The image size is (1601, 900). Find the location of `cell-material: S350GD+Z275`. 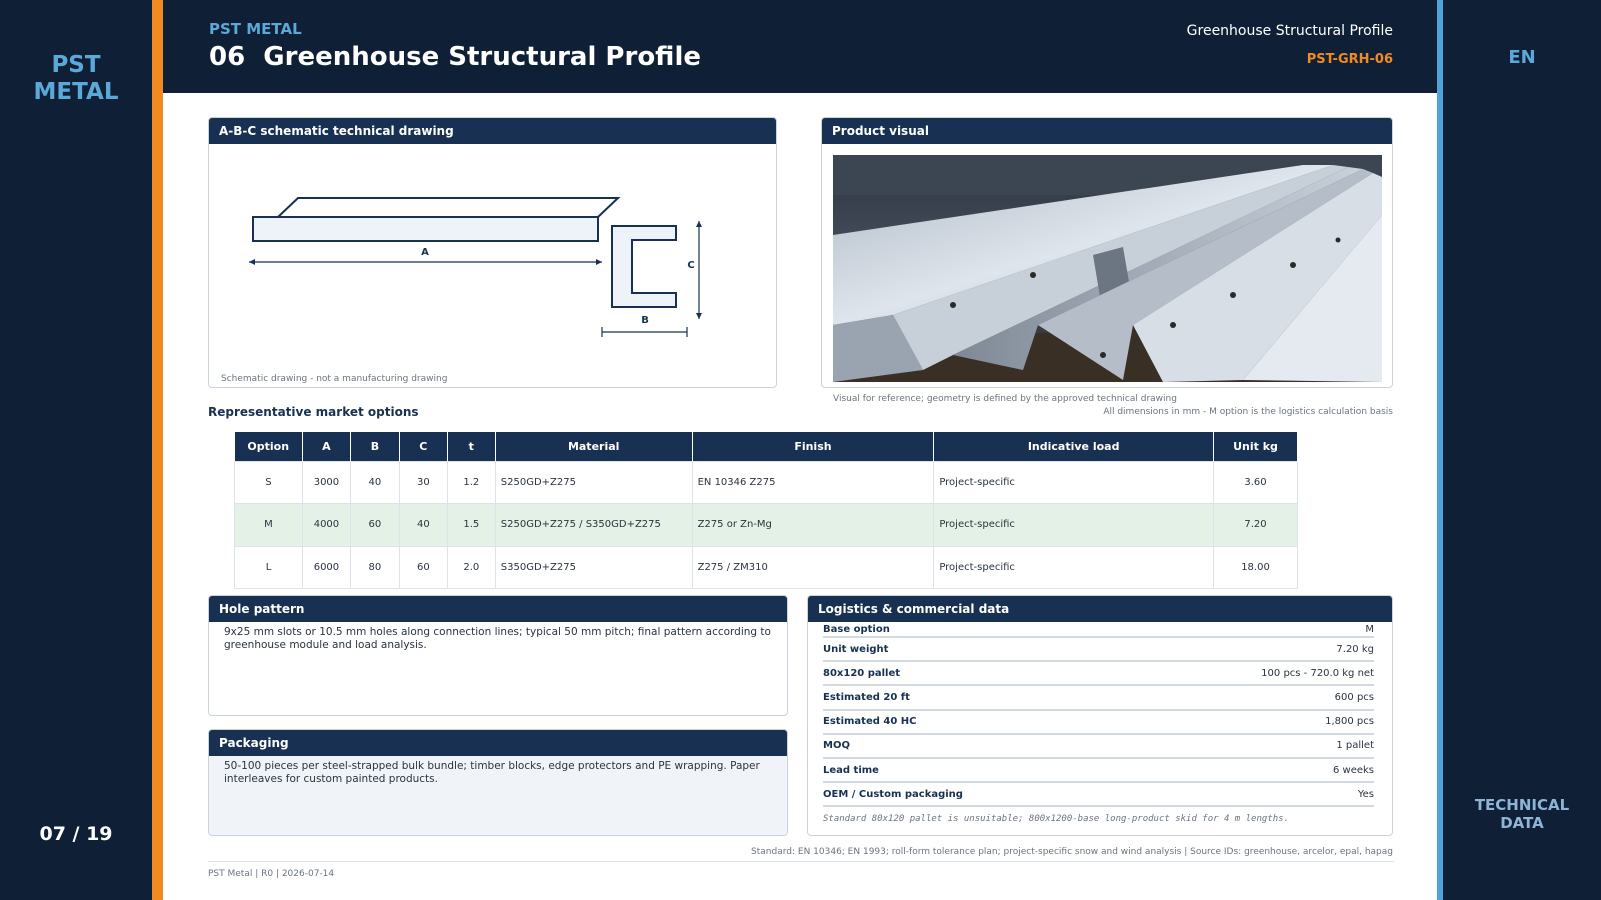

cell-material: S350GD+Z275 is located at coordinates (593, 567).